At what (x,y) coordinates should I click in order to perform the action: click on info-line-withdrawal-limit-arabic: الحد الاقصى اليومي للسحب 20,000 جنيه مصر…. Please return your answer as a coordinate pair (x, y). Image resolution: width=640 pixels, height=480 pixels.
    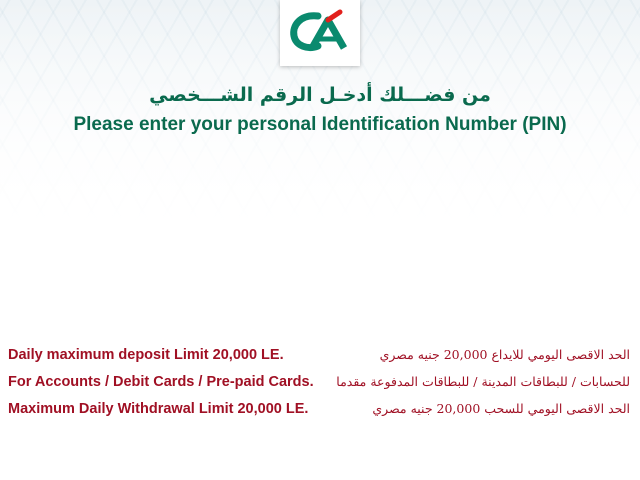
    Looking at the image, I should click on (501, 408).